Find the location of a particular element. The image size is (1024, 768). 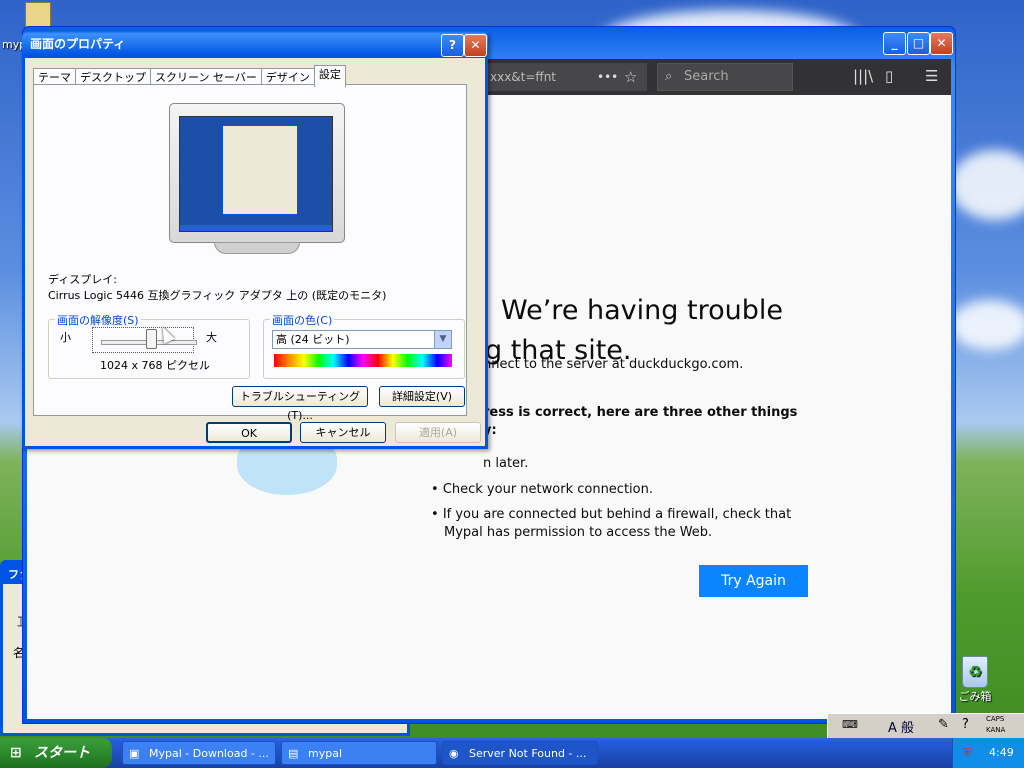

resolution-group-label: 画面の解像度(S) is located at coordinates (98, 320).